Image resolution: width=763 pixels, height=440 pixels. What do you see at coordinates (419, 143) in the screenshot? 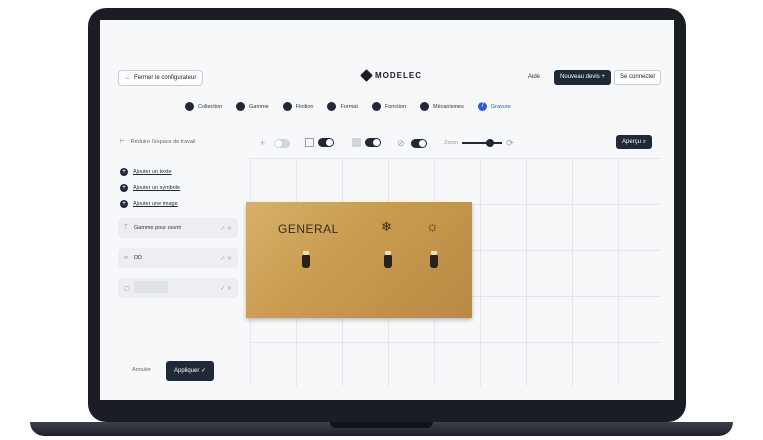
I see `hide-toggle` at bounding box center [419, 143].